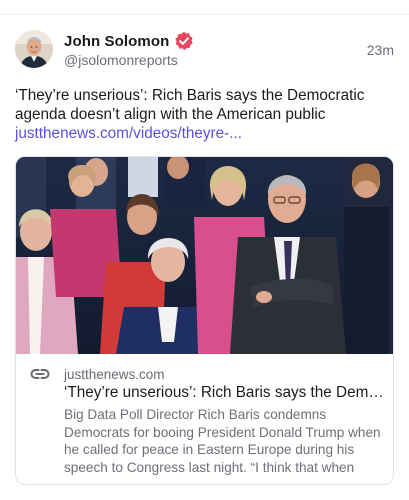 The image size is (409, 500). What do you see at coordinates (204, 50) in the screenshot?
I see `post-header: John Solomon @jsolomonreports 23m` at bounding box center [204, 50].